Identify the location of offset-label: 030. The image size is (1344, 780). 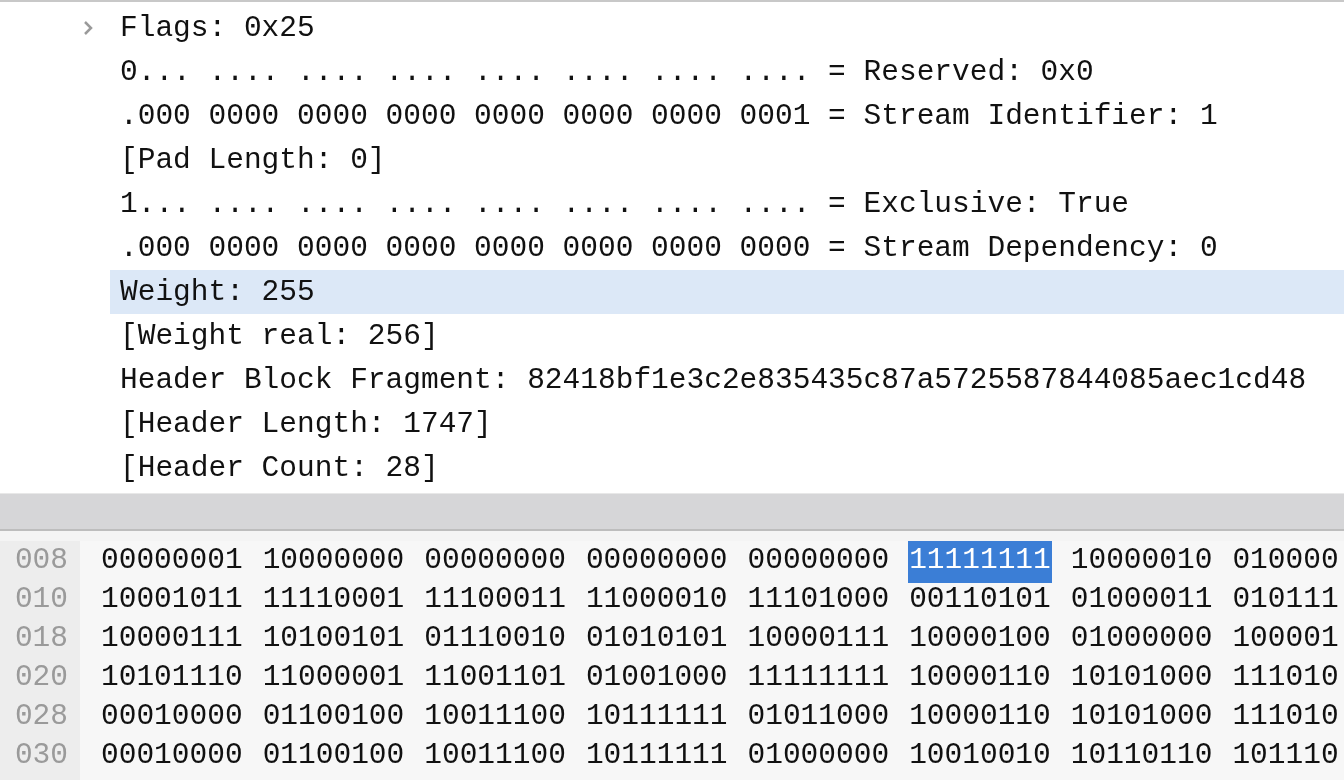
(41, 756).